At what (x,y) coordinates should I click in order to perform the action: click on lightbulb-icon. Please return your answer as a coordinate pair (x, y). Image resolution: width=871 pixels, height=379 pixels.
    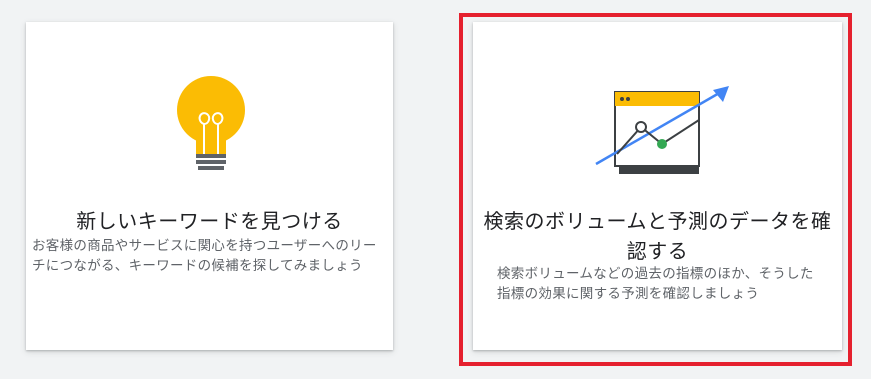
    Looking at the image, I should click on (211, 123).